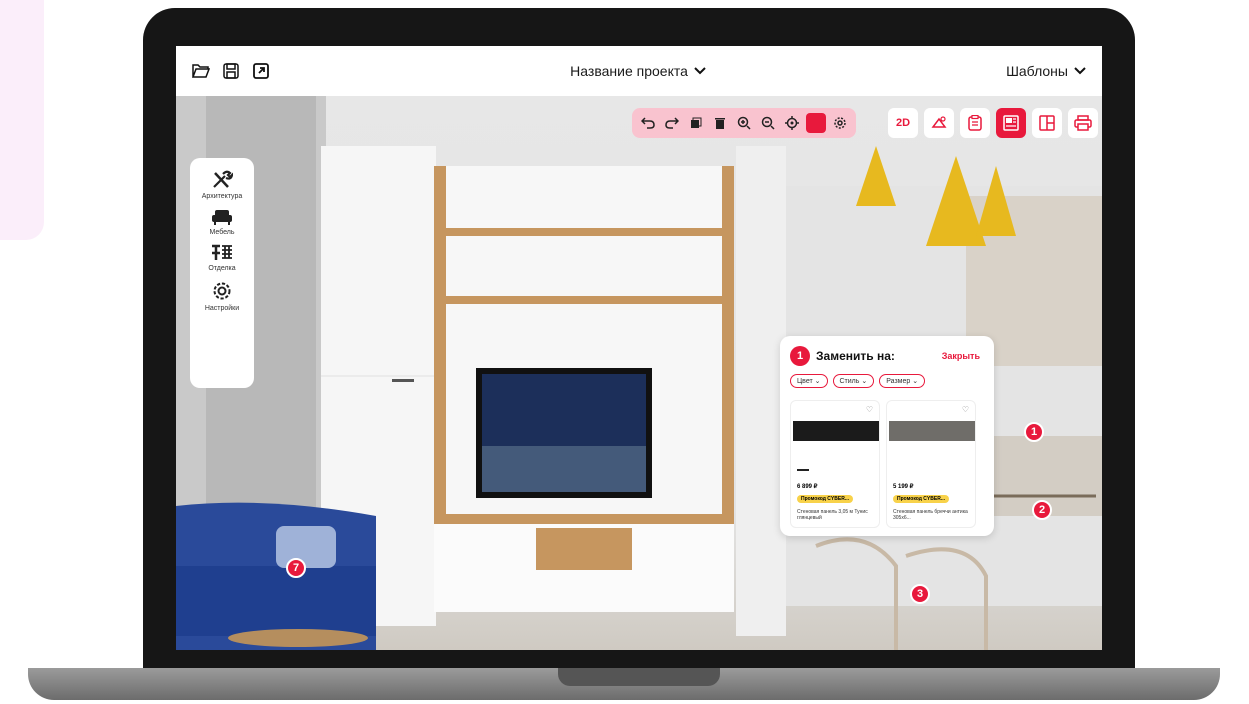  Describe the element at coordinates (696, 123) in the screenshot. I see `copy-icon` at that location.